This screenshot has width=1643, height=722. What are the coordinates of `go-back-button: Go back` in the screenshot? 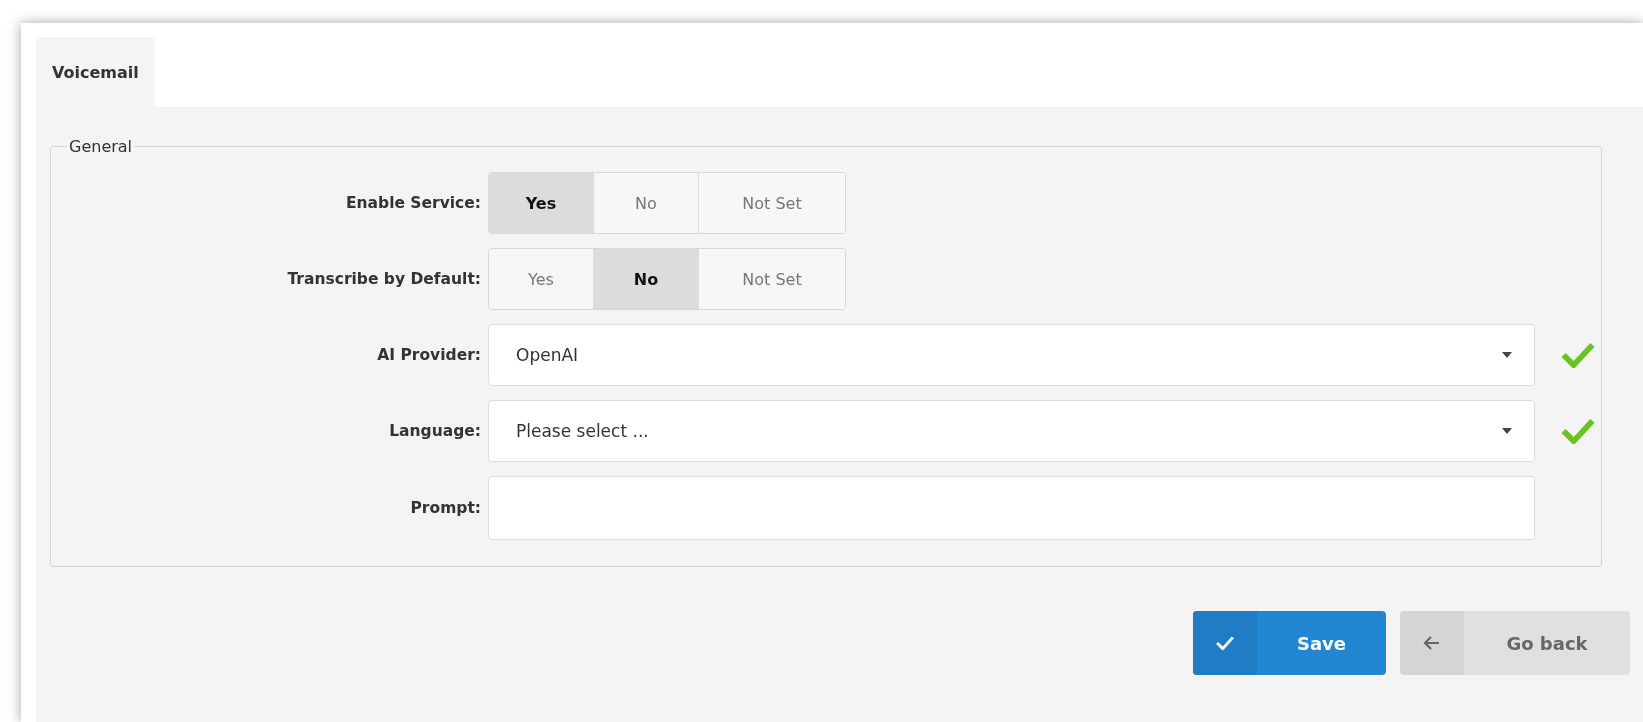 It's located at (1515, 643).